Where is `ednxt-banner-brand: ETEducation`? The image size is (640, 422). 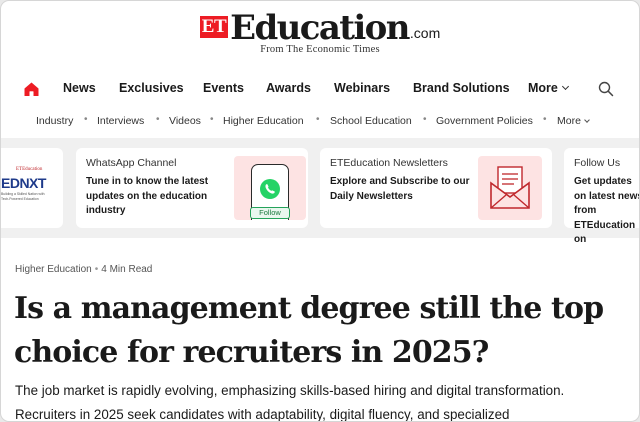 ednxt-banner-brand: ETEducation is located at coordinates (29, 169).